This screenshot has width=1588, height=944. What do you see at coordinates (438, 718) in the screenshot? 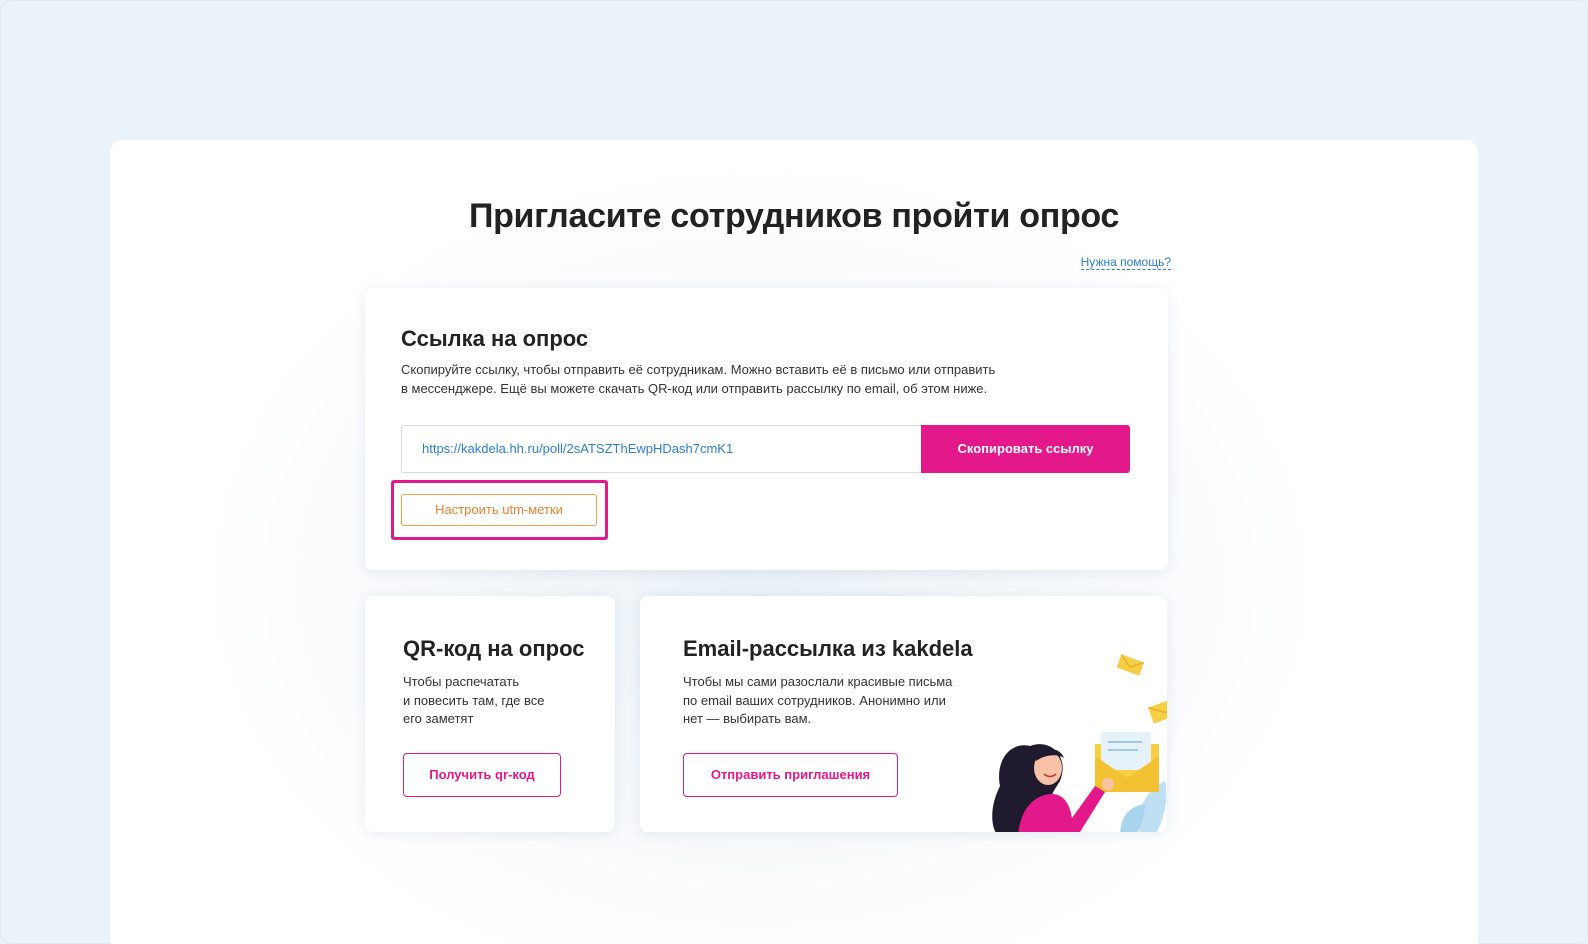
I see `description-line: его заметят` at bounding box center [438, 718].